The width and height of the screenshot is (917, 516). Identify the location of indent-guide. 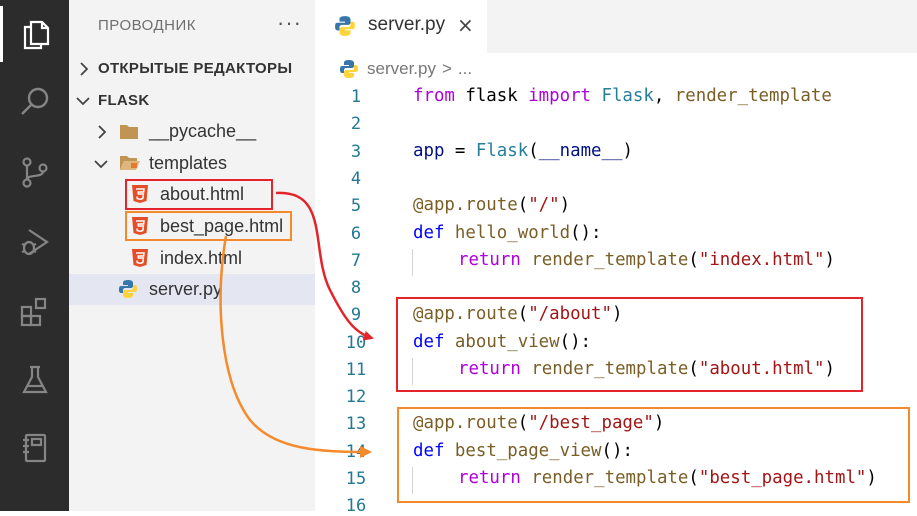
(412, 262).